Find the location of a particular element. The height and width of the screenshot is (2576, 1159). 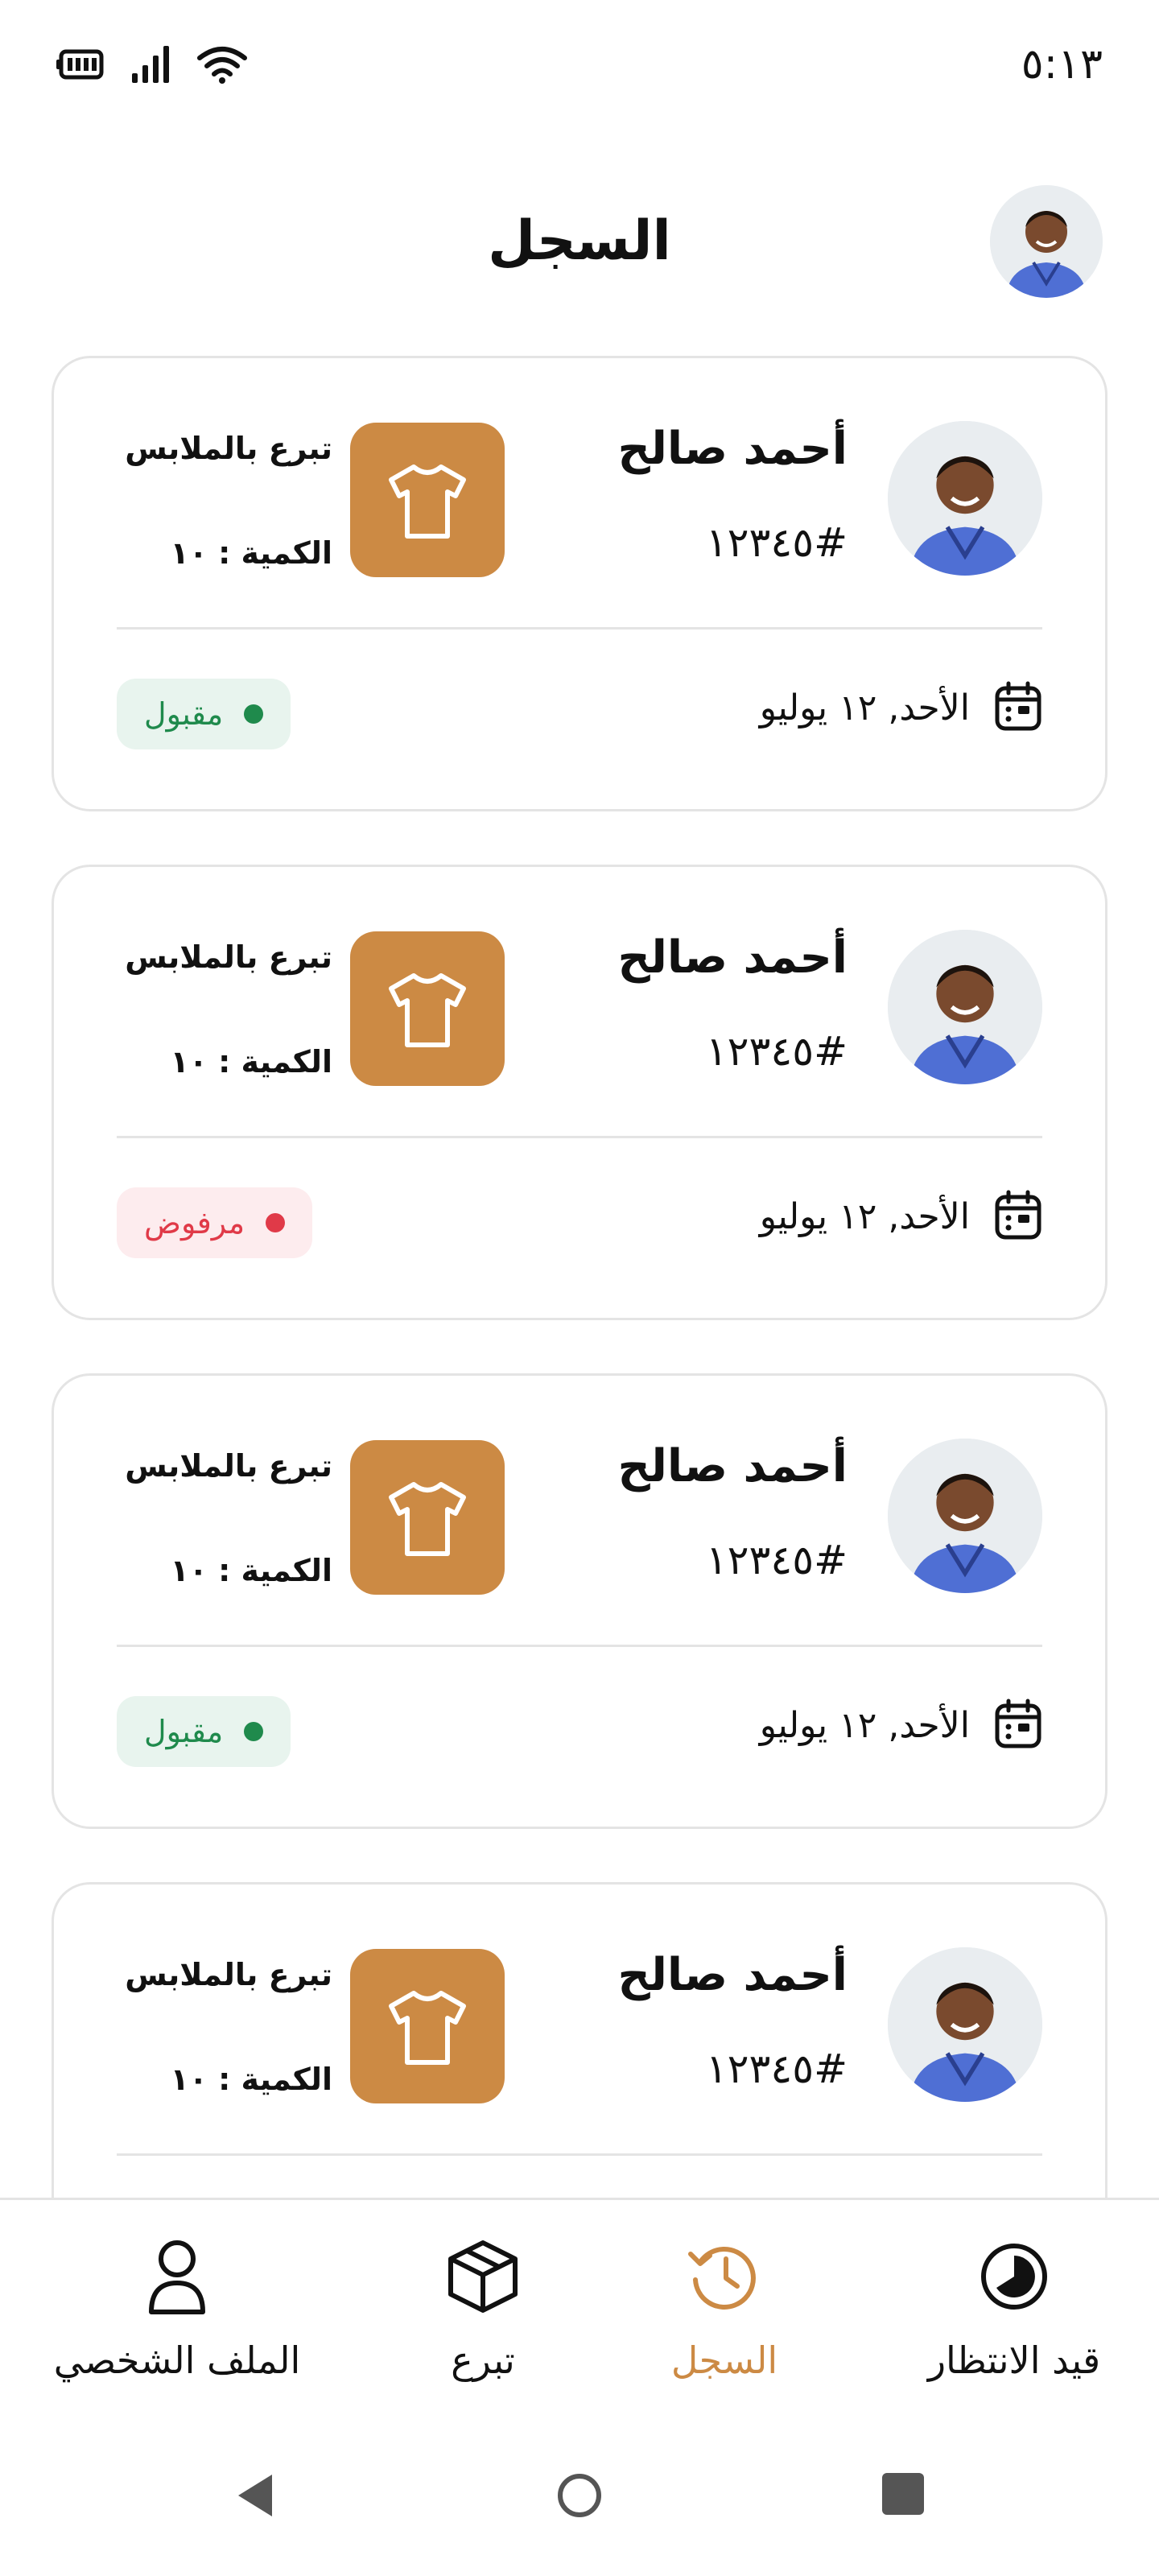

status-time: ٥:١٣ is located at coordinates (1062, 64).